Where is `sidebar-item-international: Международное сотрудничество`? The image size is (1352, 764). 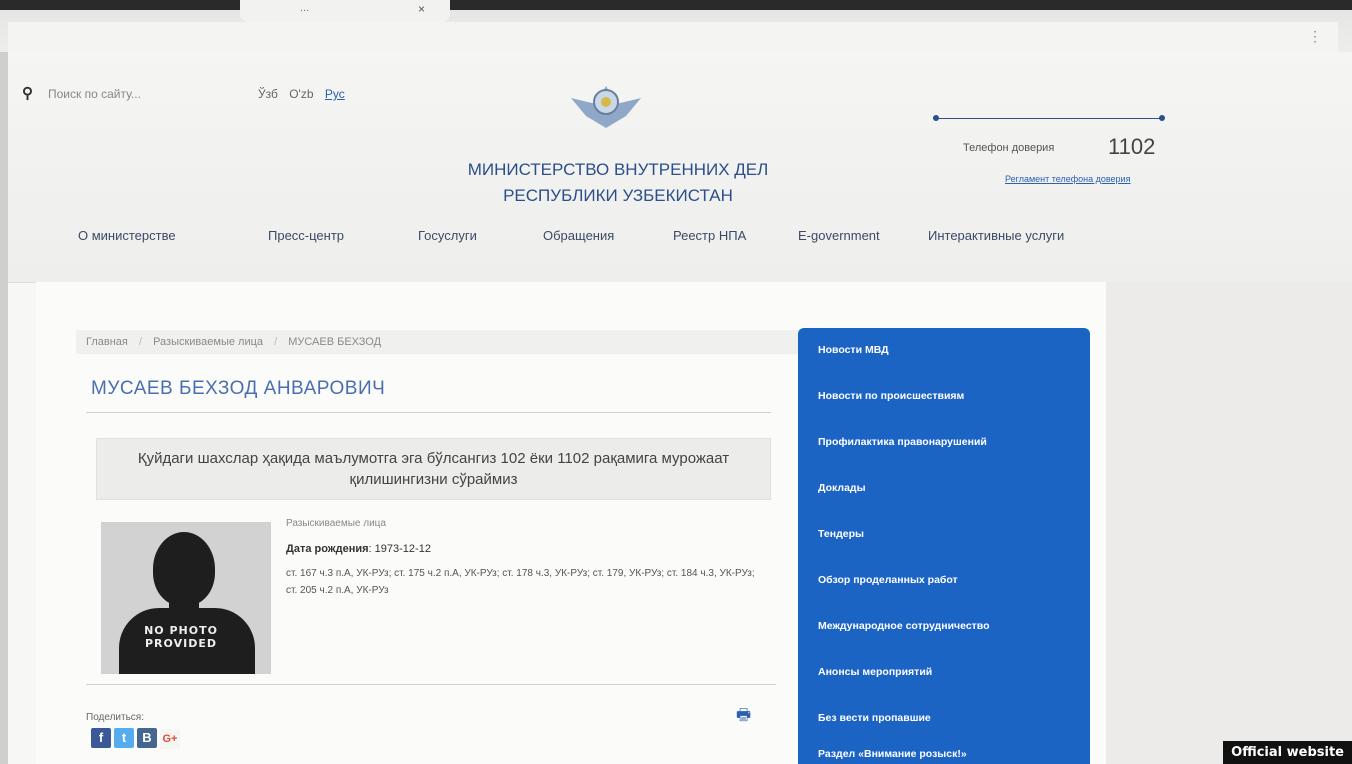 sidebar-item-international: Международное сотрудничество is located at coordinates (904, 626).